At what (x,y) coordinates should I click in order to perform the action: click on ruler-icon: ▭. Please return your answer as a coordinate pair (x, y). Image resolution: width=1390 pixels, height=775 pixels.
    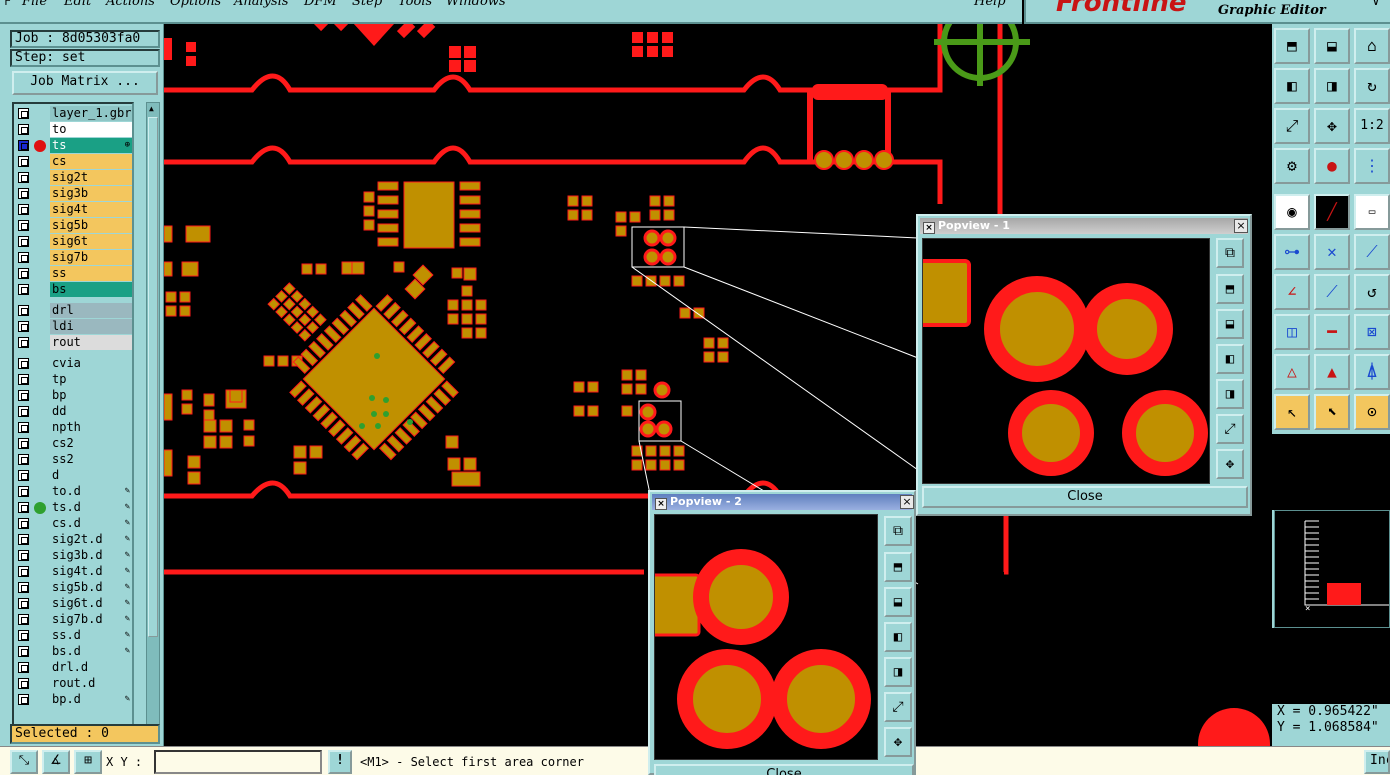
    Looking at the image, I should click on (1372, 212).